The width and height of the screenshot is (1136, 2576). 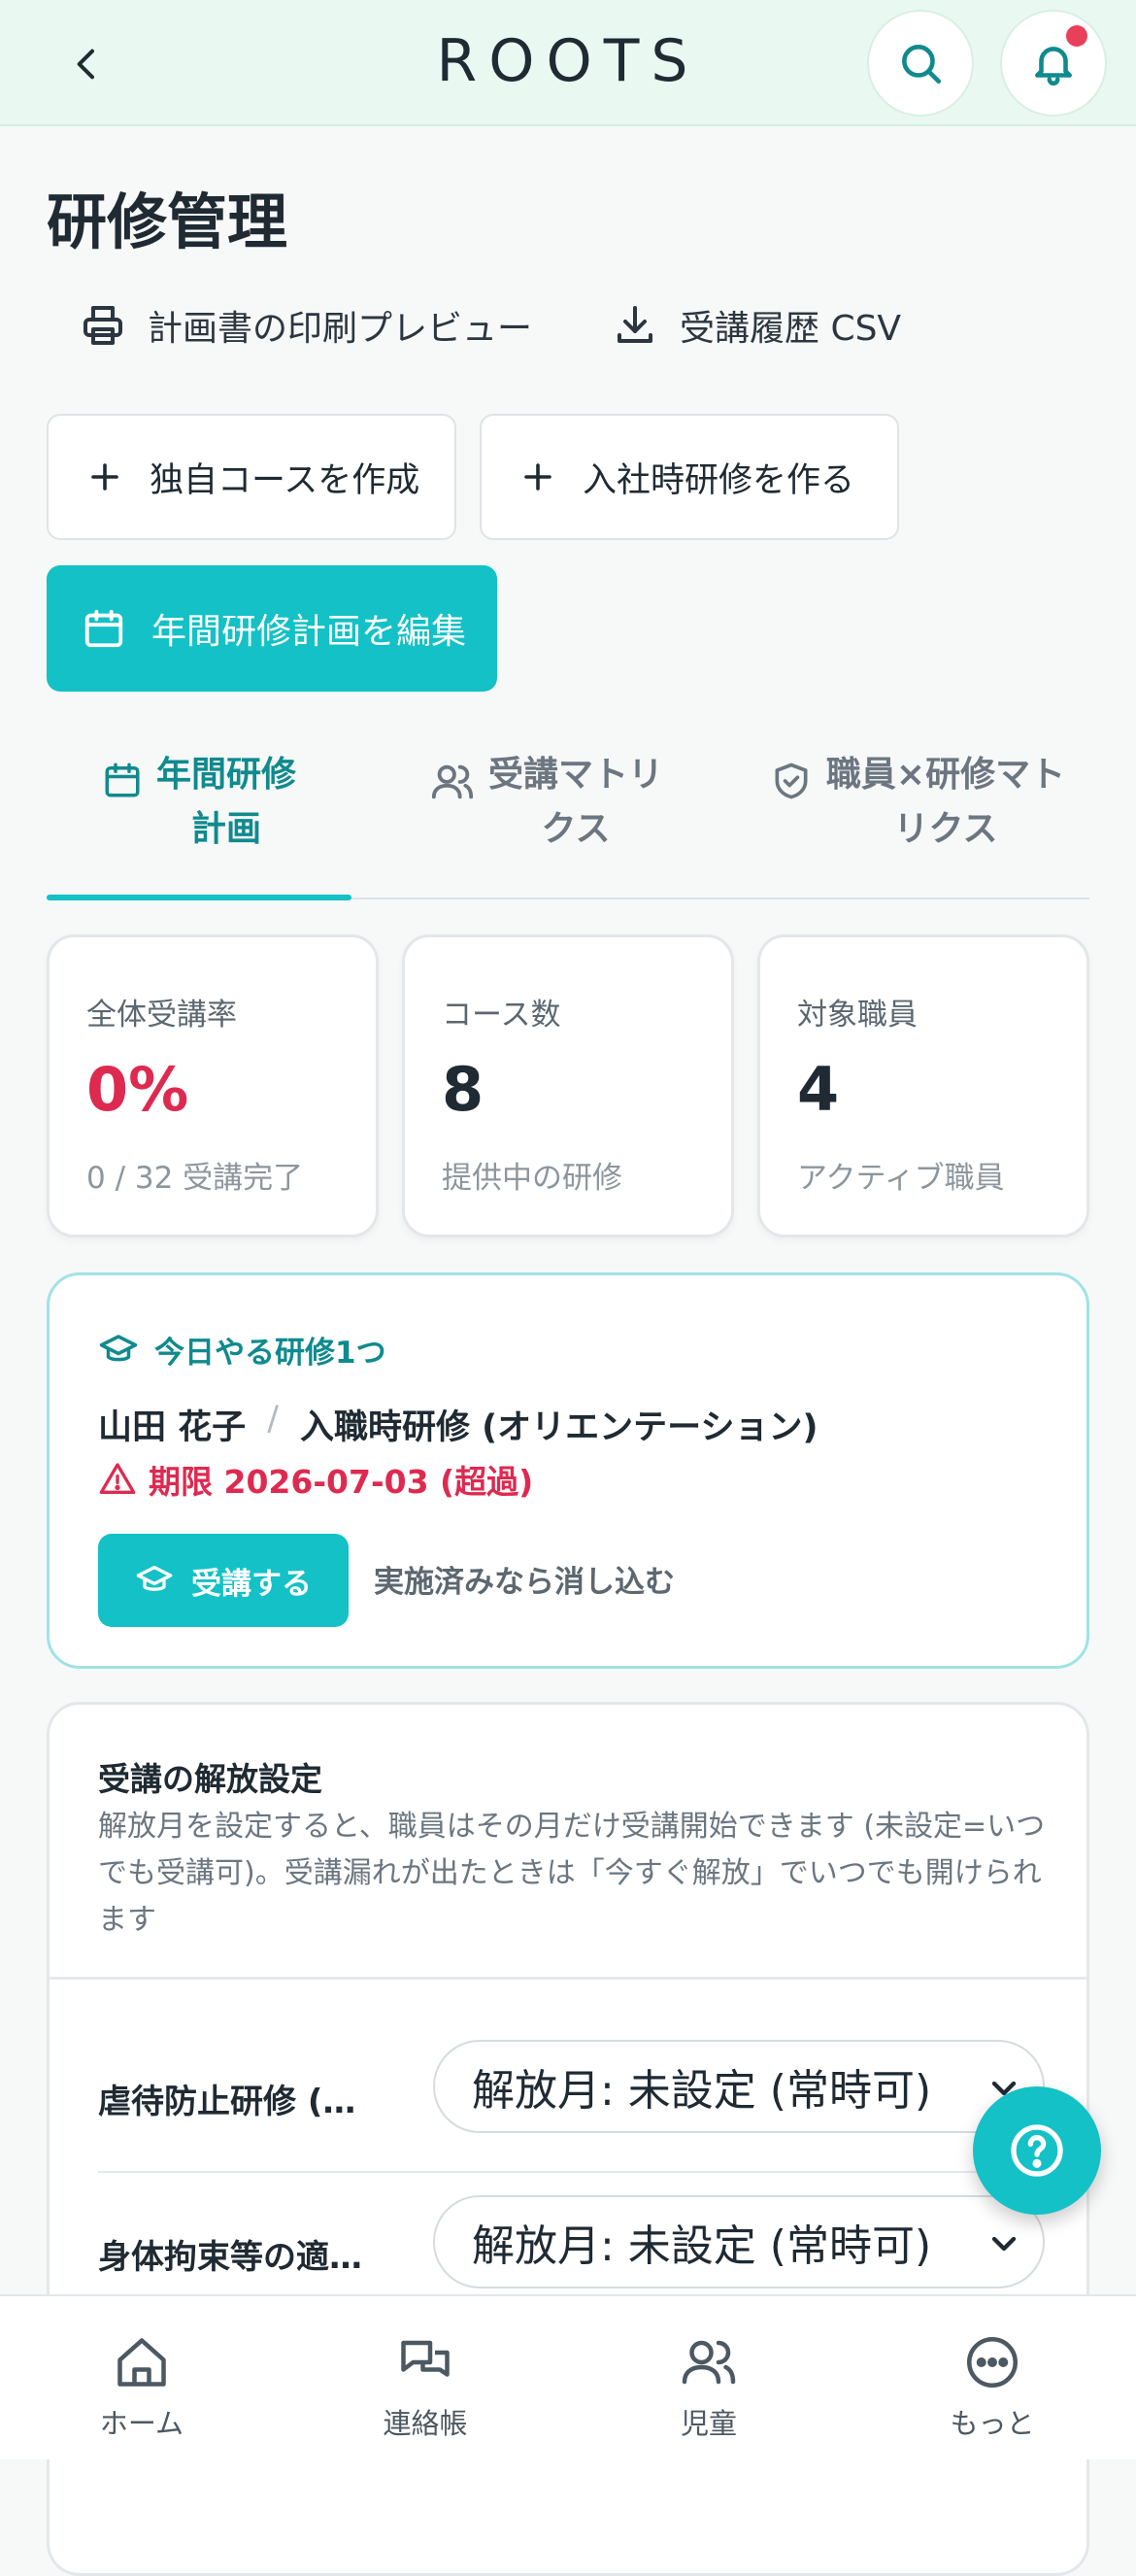 I want to click on create-onboarding-button: 入社時研修を作る, so click(x=689, y=477).